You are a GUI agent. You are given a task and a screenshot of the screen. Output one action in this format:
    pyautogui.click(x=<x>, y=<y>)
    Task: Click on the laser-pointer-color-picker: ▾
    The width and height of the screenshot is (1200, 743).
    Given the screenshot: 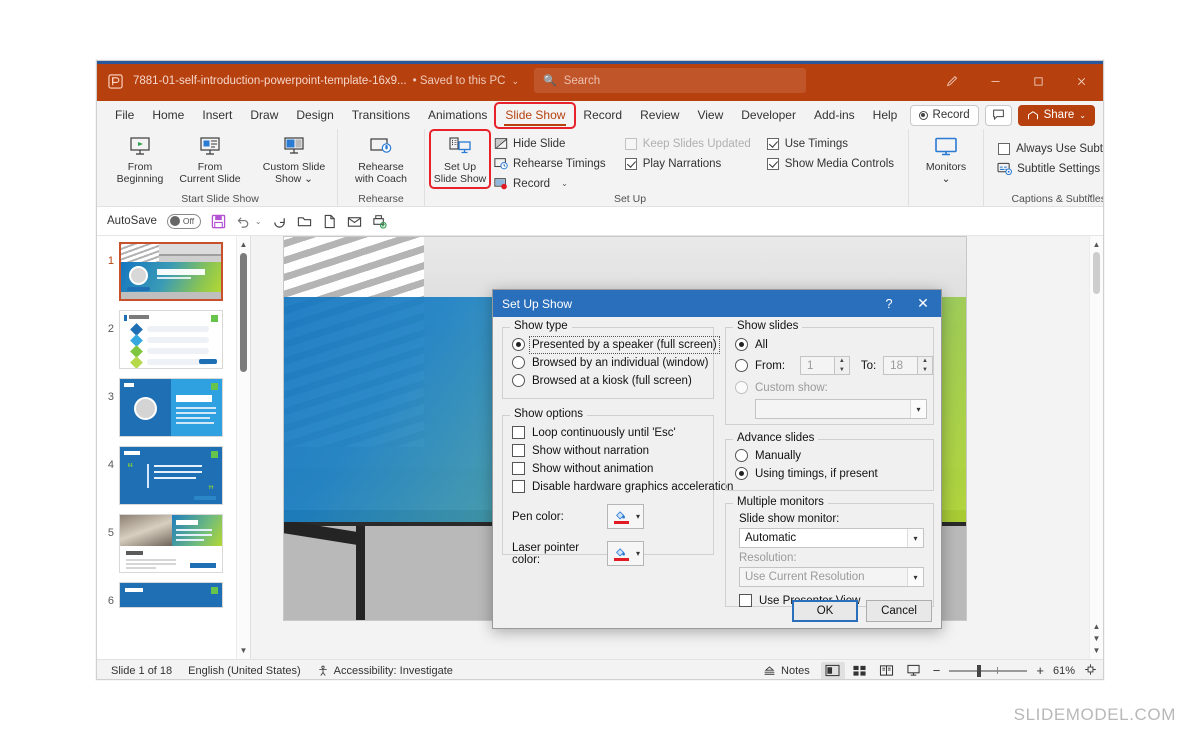 What is the action you would take?
    pyautogui.click(x=626, y=553)
    